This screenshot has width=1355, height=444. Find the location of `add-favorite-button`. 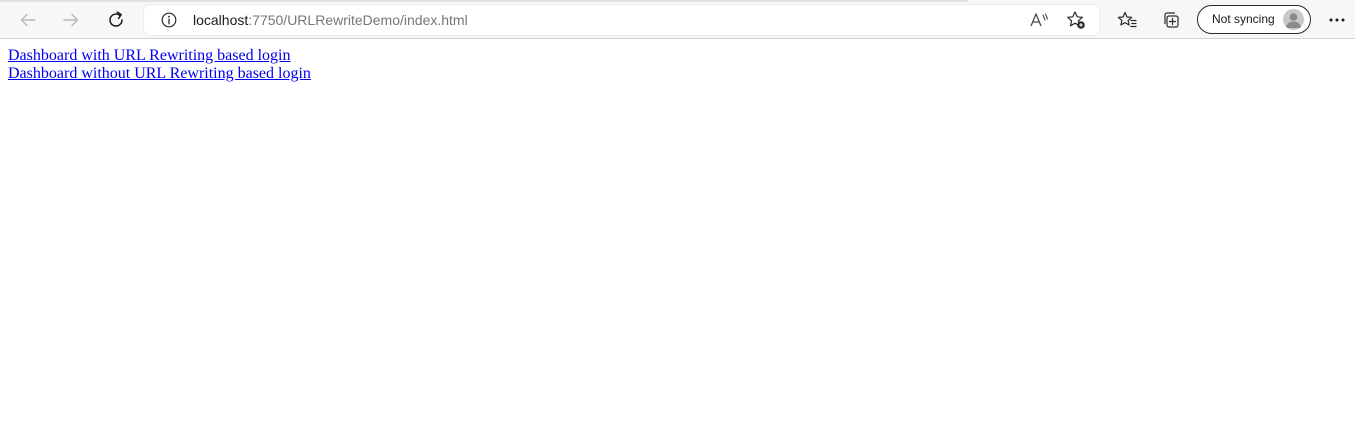

add-favorite-button is located at coordinates (1076, 20).